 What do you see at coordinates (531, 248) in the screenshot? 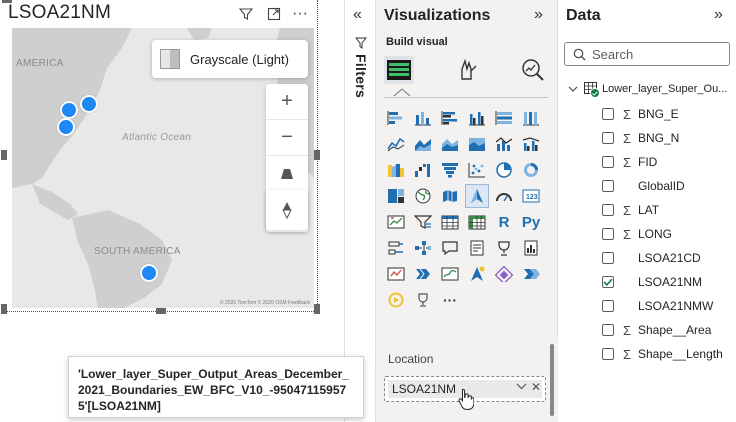
I see `paginated-report-icon` at bounding box center [531, 248].